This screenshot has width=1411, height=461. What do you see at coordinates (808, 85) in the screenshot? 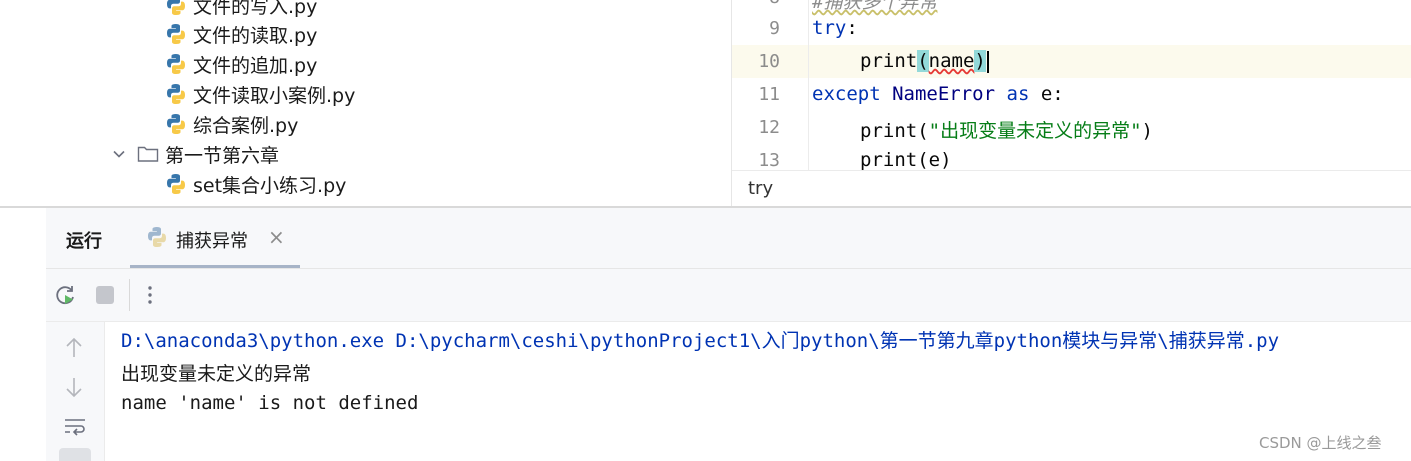
I see `gutter-separator` at bounding box center [808, 85].